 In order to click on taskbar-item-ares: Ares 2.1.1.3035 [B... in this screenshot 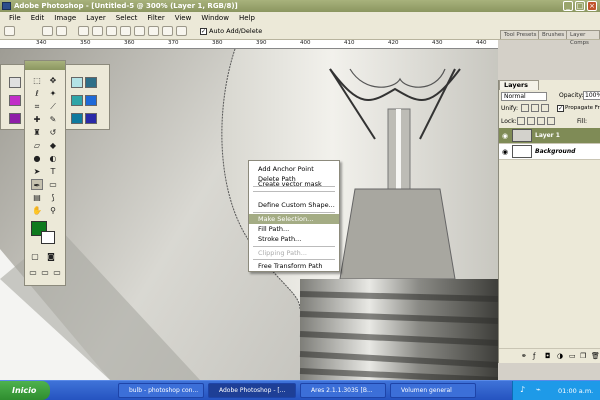, I will do `click(343, 390)`.